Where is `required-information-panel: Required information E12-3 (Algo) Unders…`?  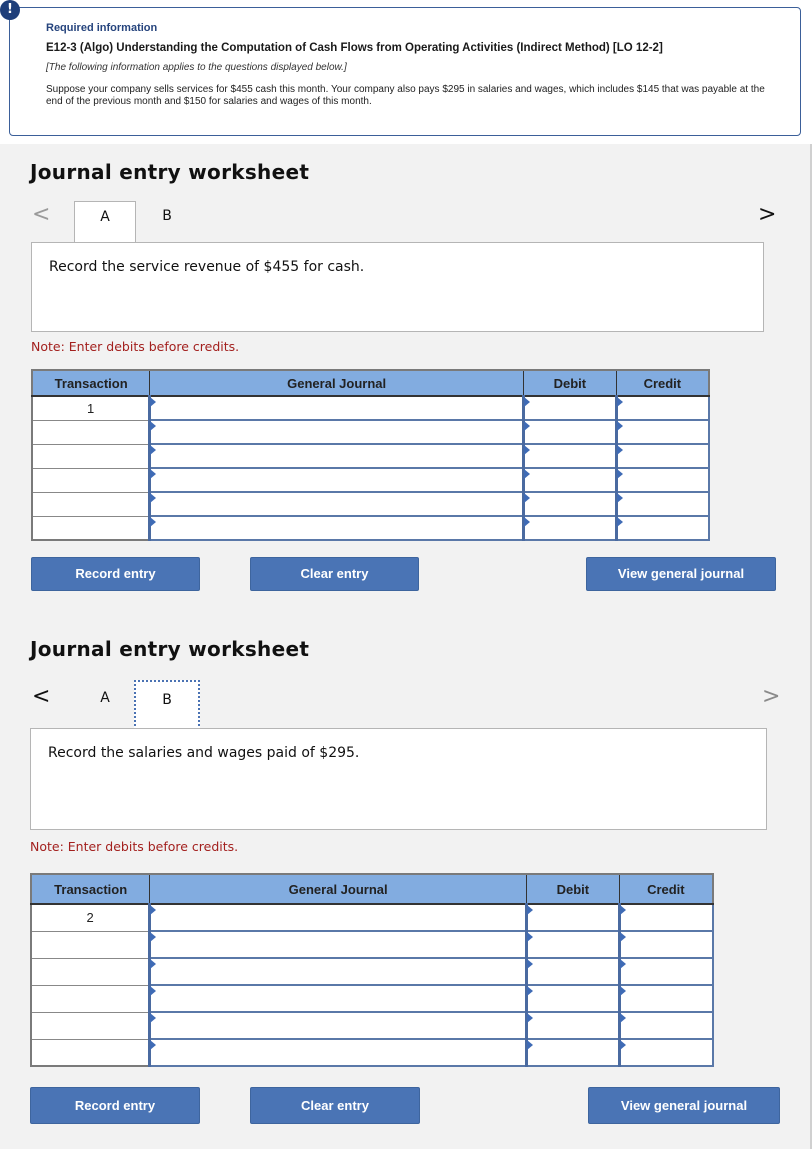
required-information-panel: Required information E12-3 (Algo) Unders… is located at coordinates (406, 72).